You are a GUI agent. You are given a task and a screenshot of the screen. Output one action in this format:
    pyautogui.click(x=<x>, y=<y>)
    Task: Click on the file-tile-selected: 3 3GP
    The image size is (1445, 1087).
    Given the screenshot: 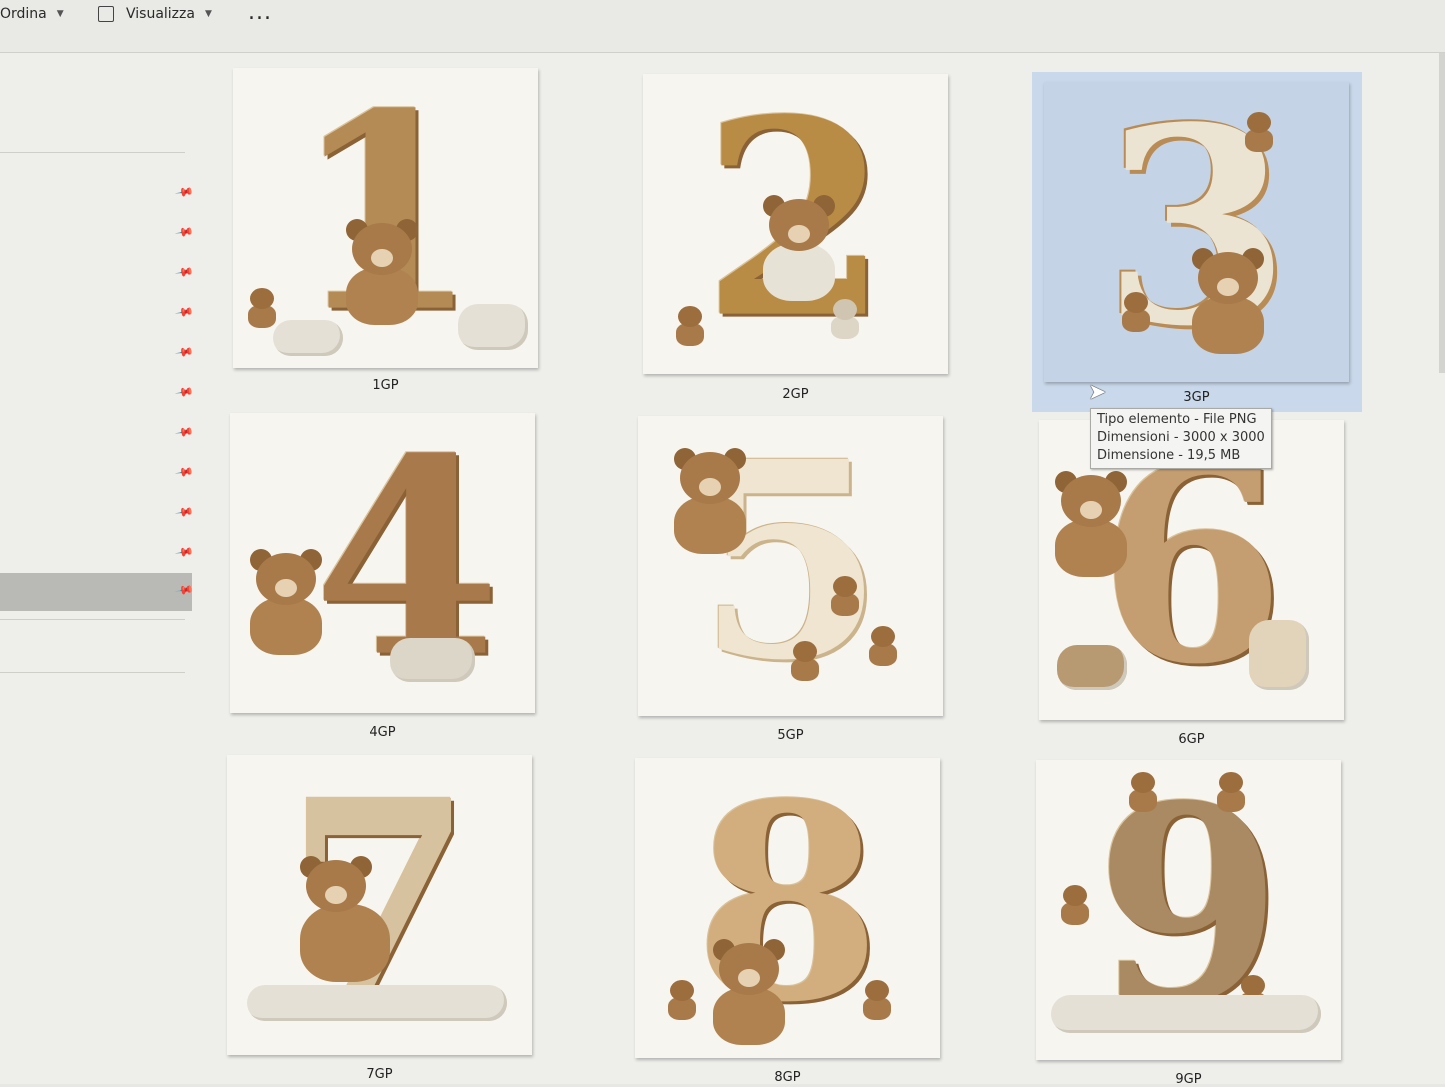 What is the action you would take?
    pyautogui.click(x=1197, y=242)
    